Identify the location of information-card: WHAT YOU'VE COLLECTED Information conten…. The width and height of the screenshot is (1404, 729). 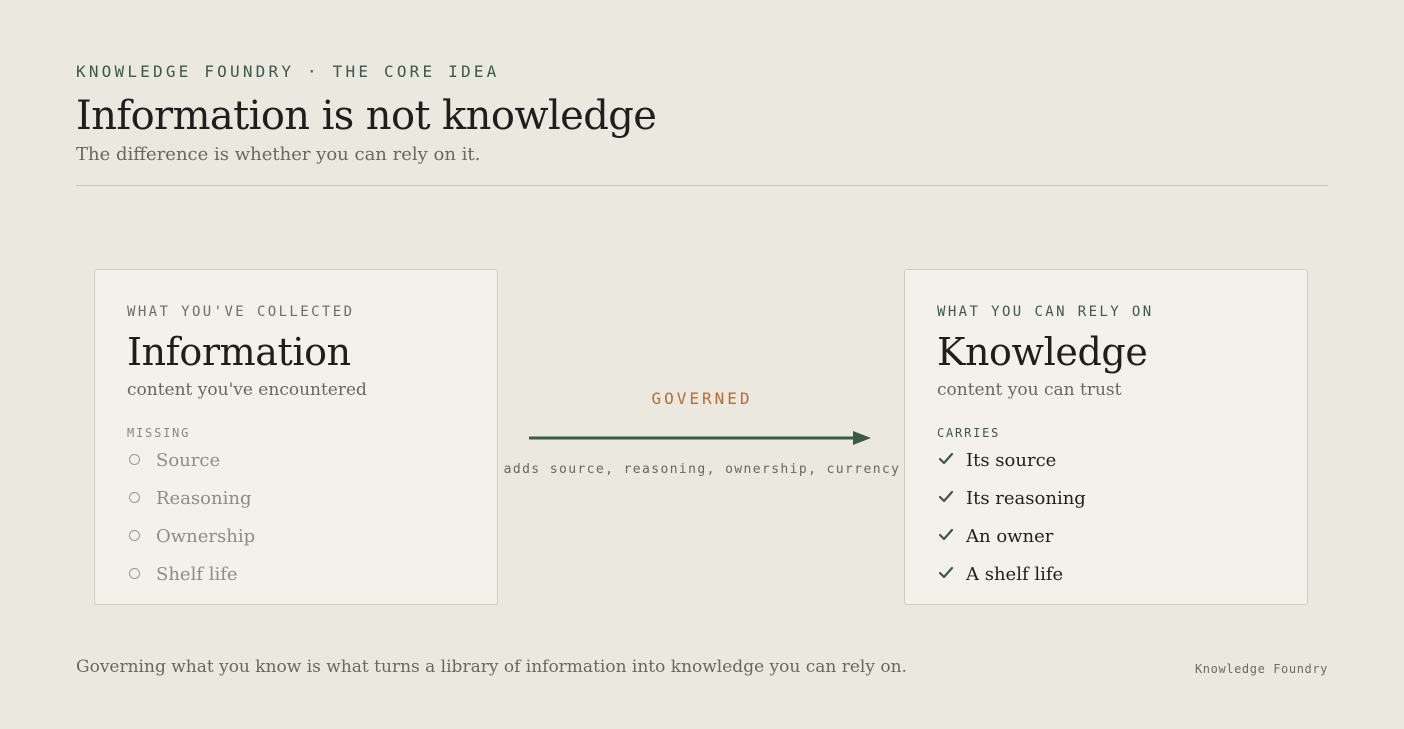
(296, 437).